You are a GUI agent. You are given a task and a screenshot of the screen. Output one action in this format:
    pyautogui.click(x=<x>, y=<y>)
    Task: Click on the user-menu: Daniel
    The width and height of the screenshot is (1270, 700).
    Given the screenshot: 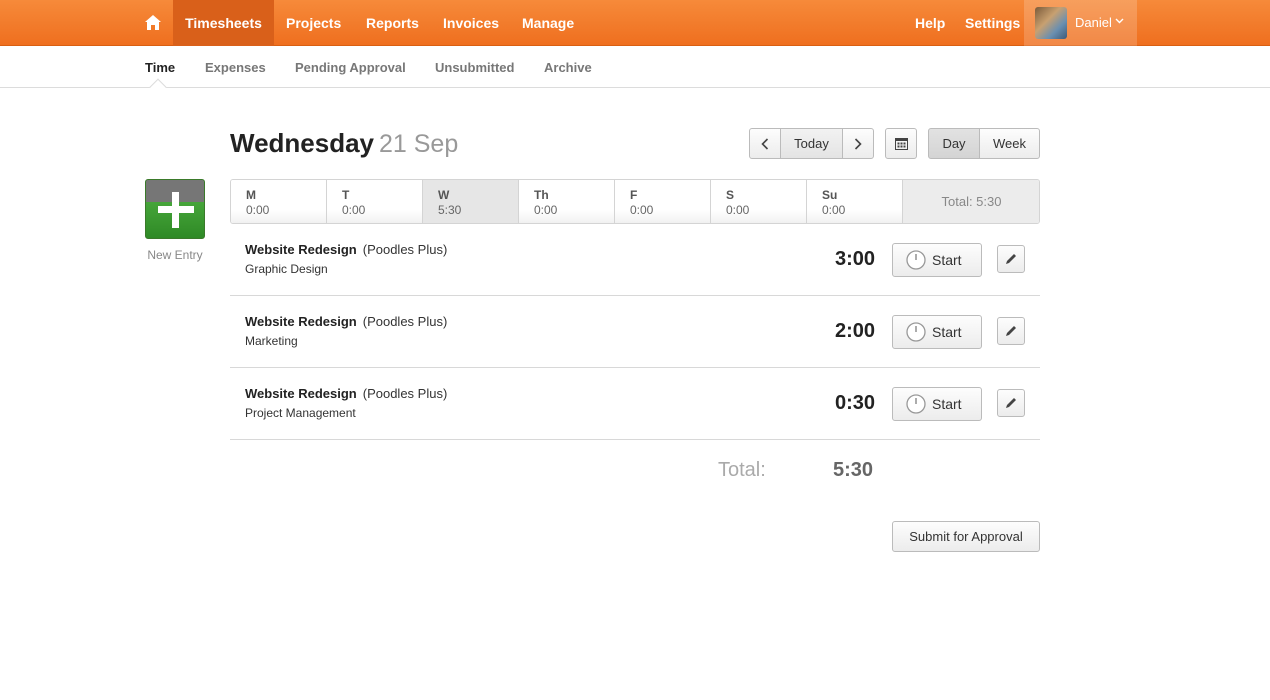 What is the action you would take?
    pyautogui.click(x=1080, y=23)
    